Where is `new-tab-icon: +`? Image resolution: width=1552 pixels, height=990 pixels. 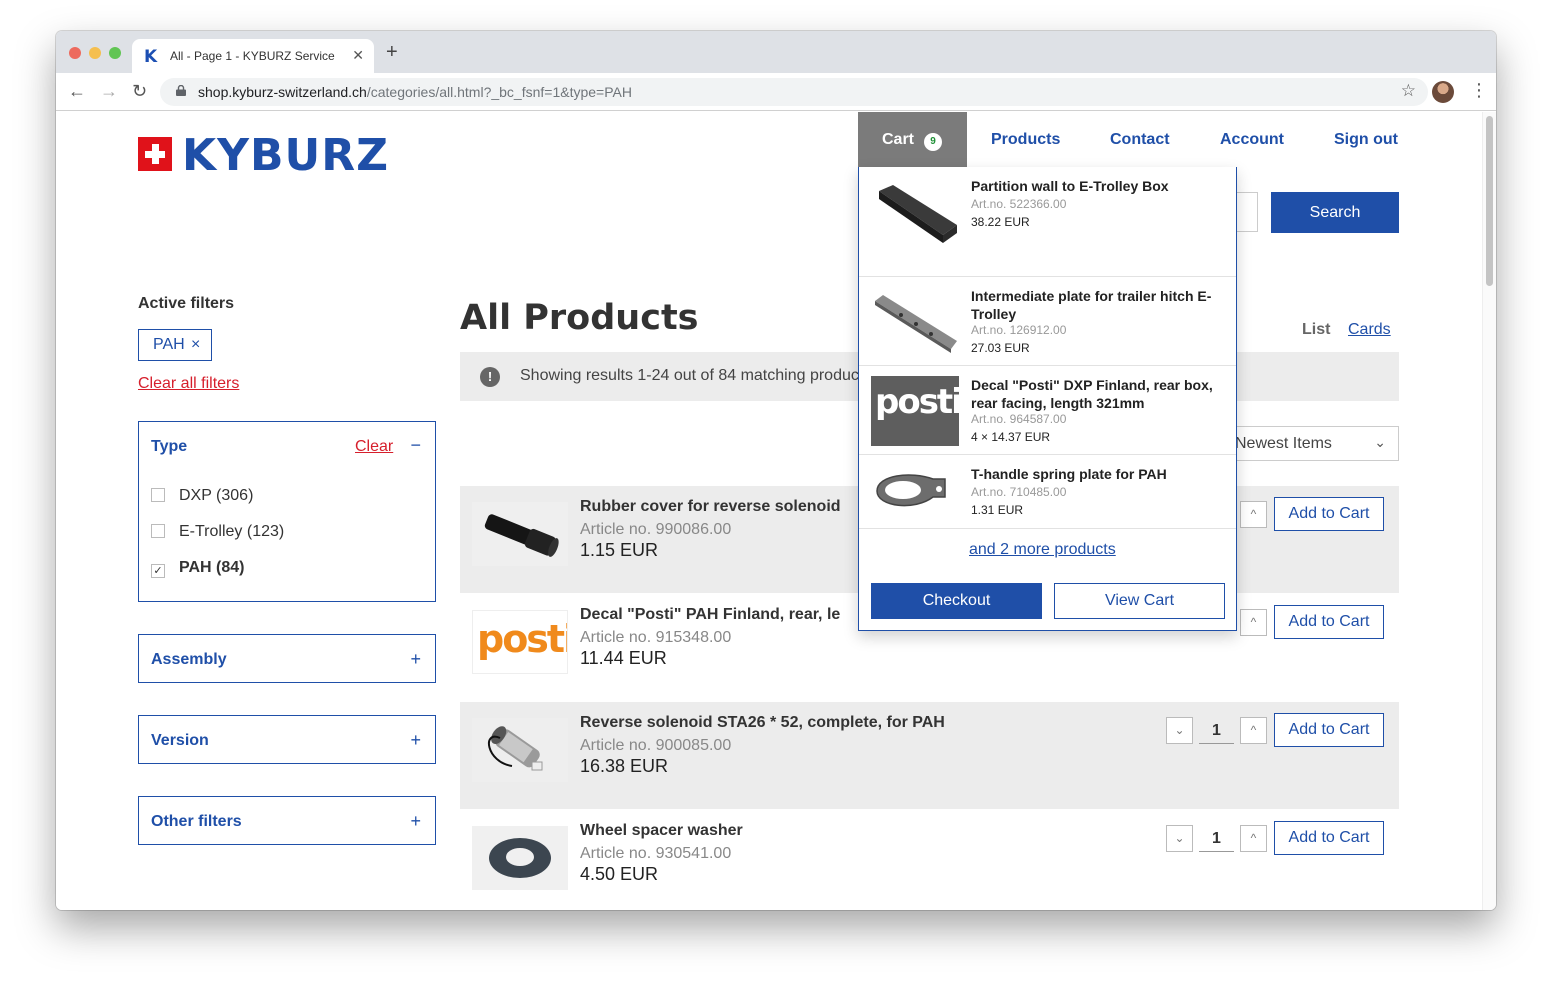 new-tab-icon: + is located at coordinates (392, 52).